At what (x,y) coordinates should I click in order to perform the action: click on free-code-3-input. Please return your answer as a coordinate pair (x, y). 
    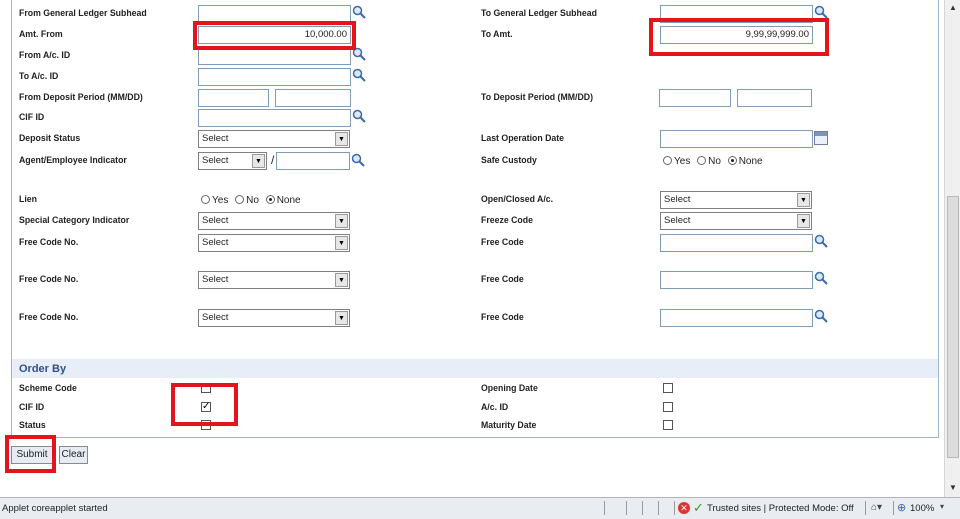
    Looking at the image, I should click on (736, 318).